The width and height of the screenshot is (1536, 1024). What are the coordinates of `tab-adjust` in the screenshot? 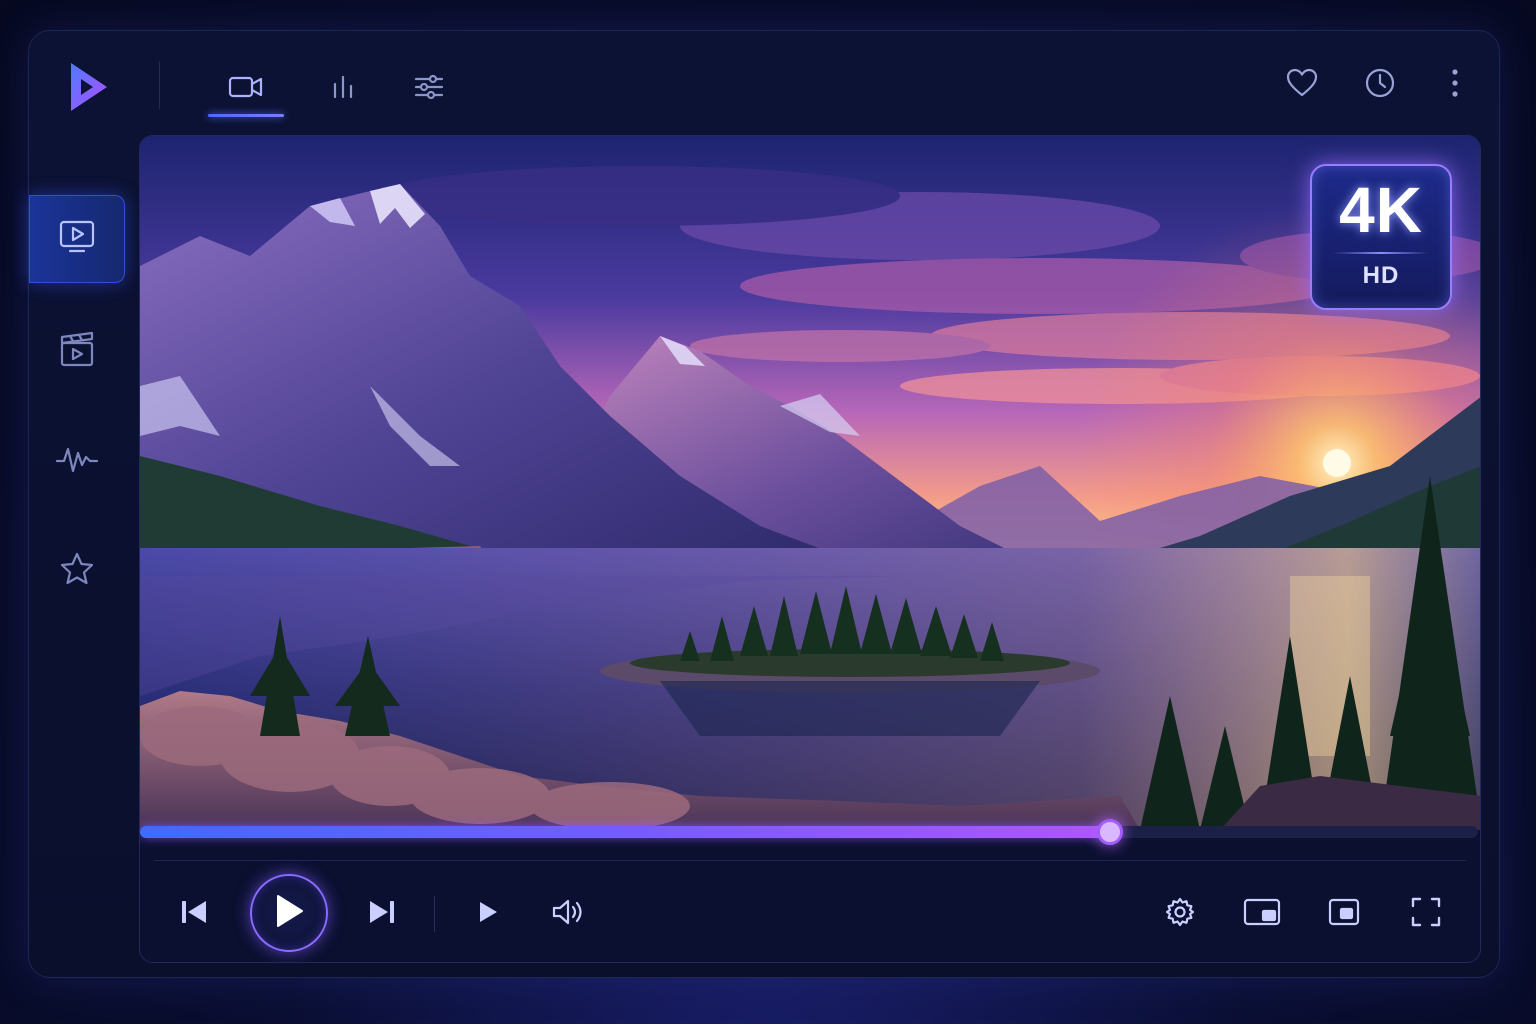 It's located at (429, 89).